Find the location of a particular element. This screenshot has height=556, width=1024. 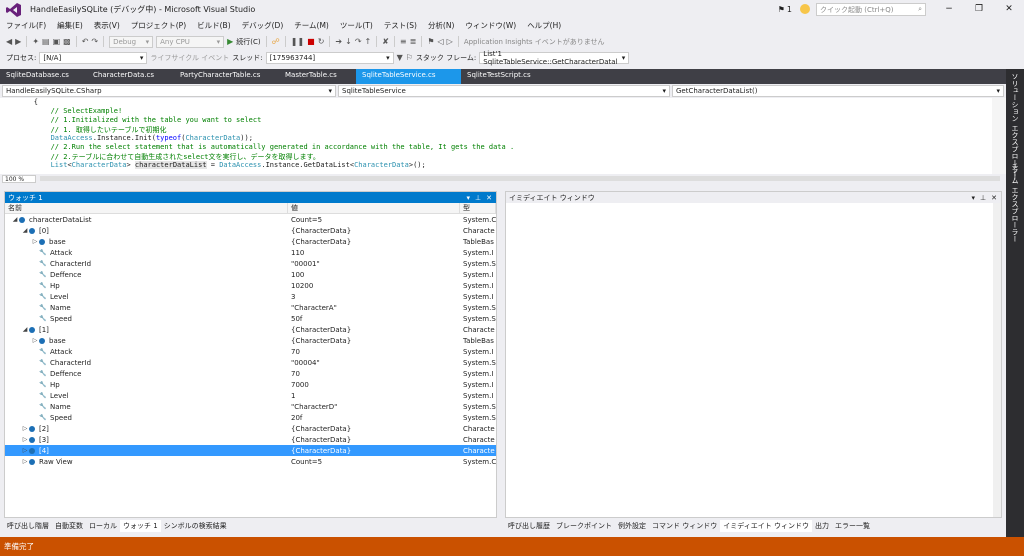

menu-item: ツール(T) is located at coordinates (356, 25).